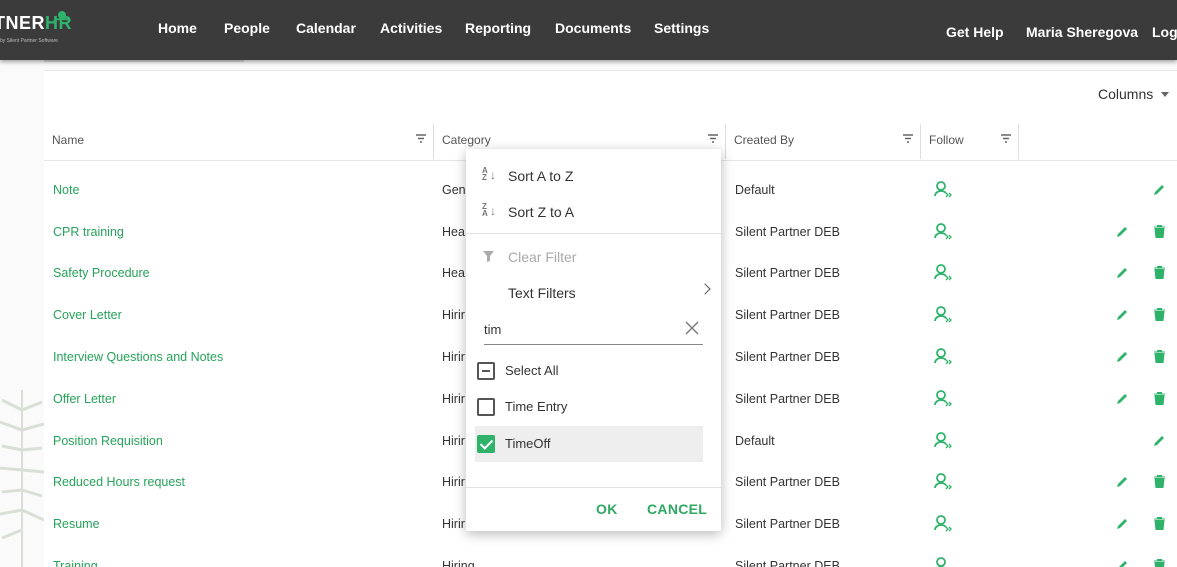  I want to click on funnel-icon, so click(488, 256).